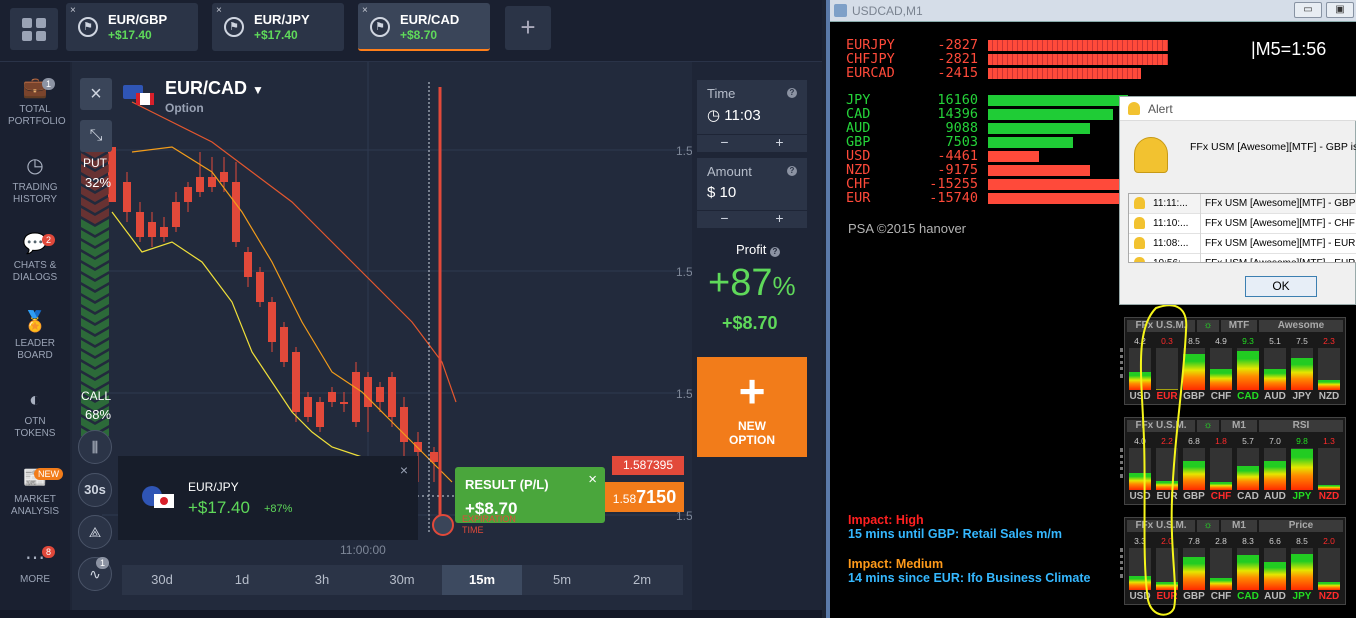 The image size is (1356, 618). I want to click on timeframe-15m: 15m, so click(482, 580).